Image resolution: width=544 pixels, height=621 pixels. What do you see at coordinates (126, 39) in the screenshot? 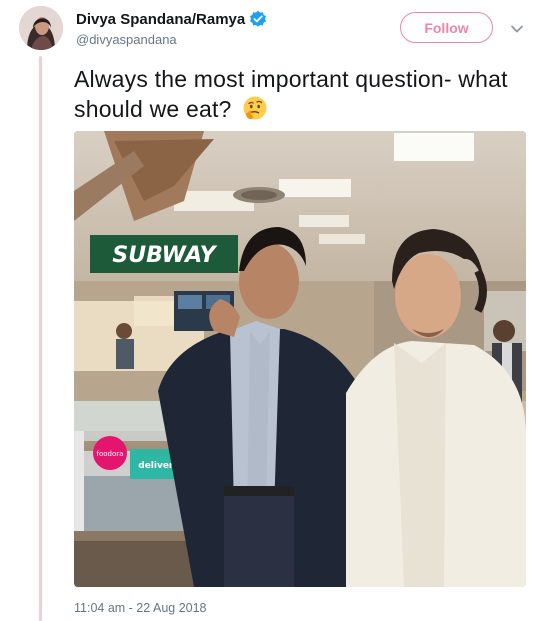
I see `handle: @divyaspandana` at bounding box center [126, 39].